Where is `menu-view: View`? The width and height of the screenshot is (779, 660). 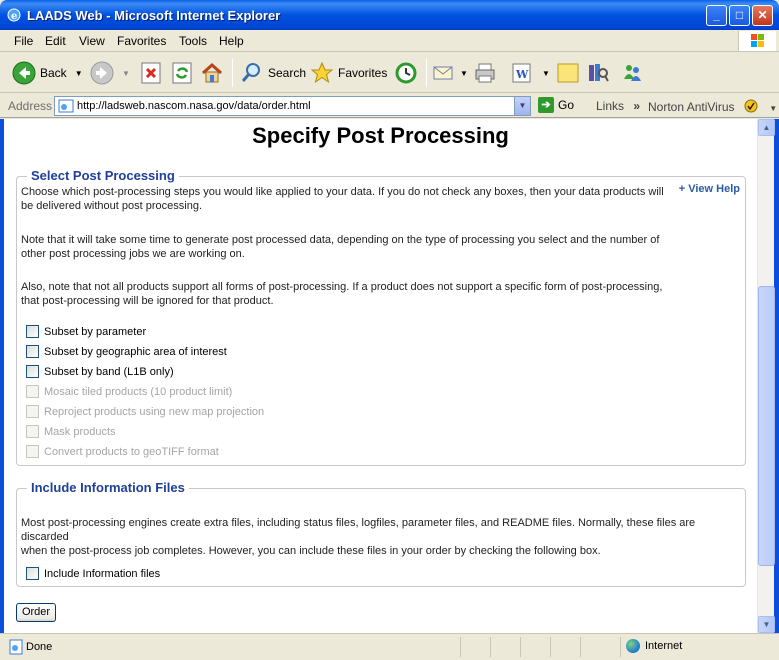 menu-view: View is located at coordinates (92, 41).